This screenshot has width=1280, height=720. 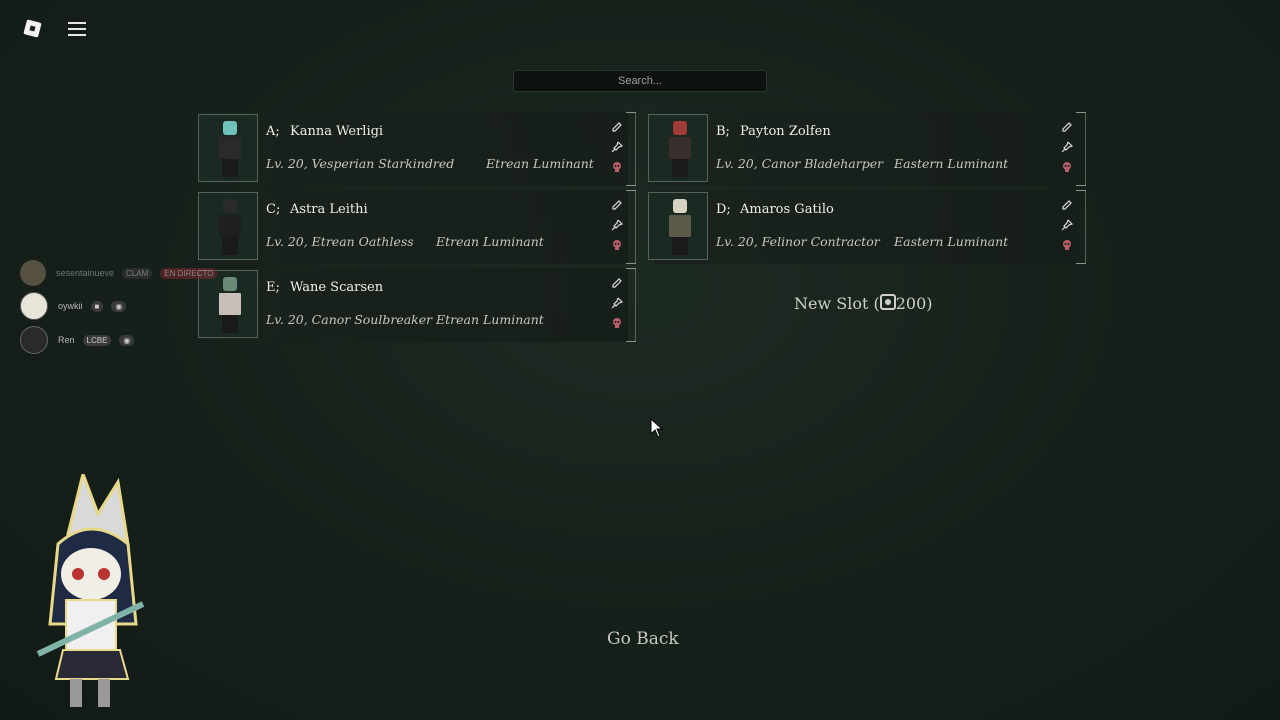 I want to click on slot-title: B; Payton Zolfen, so click(x=773, y=131).